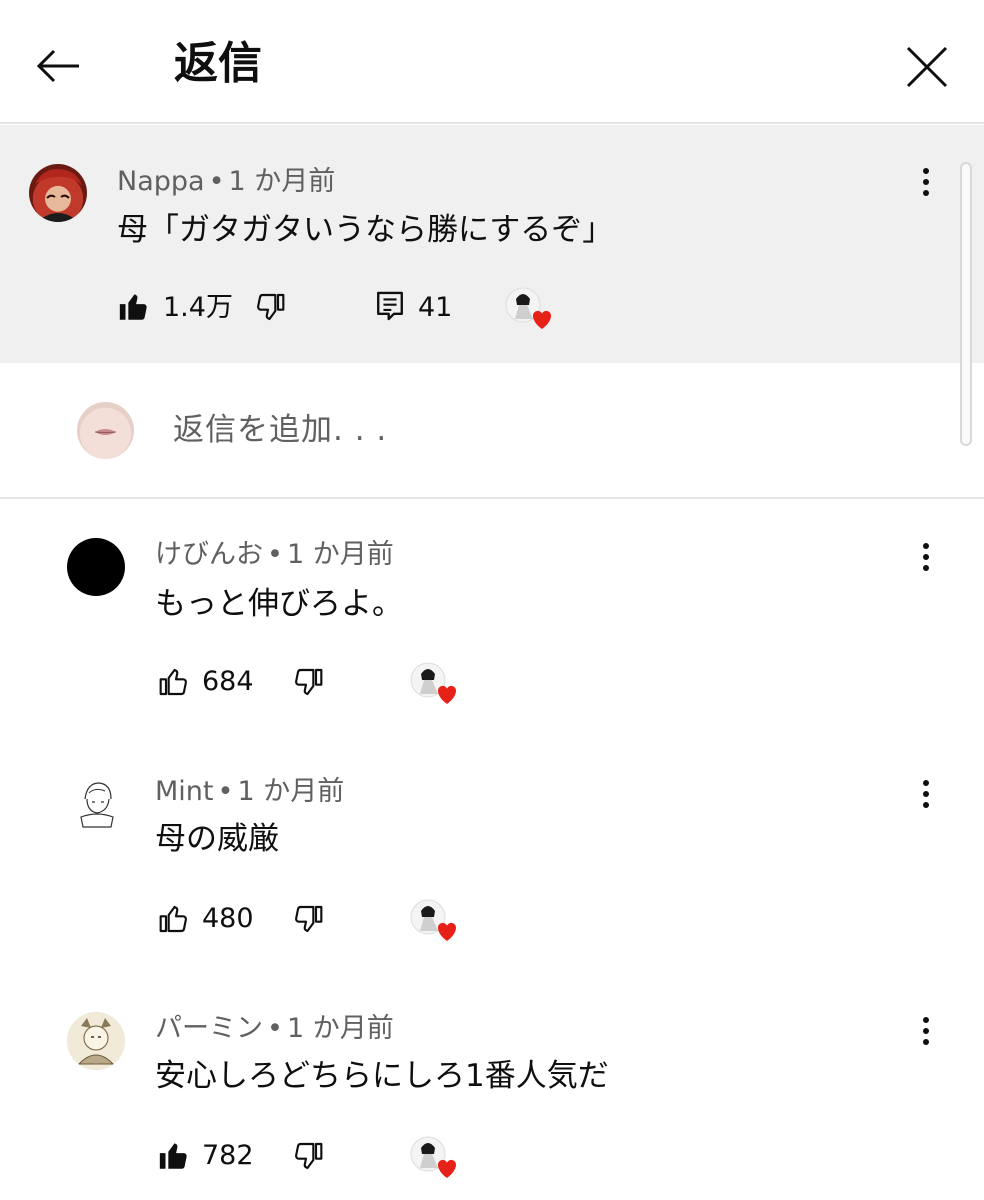  I want to click on comment-meta: パーミン • 1 か月前, so click(274, 1029).